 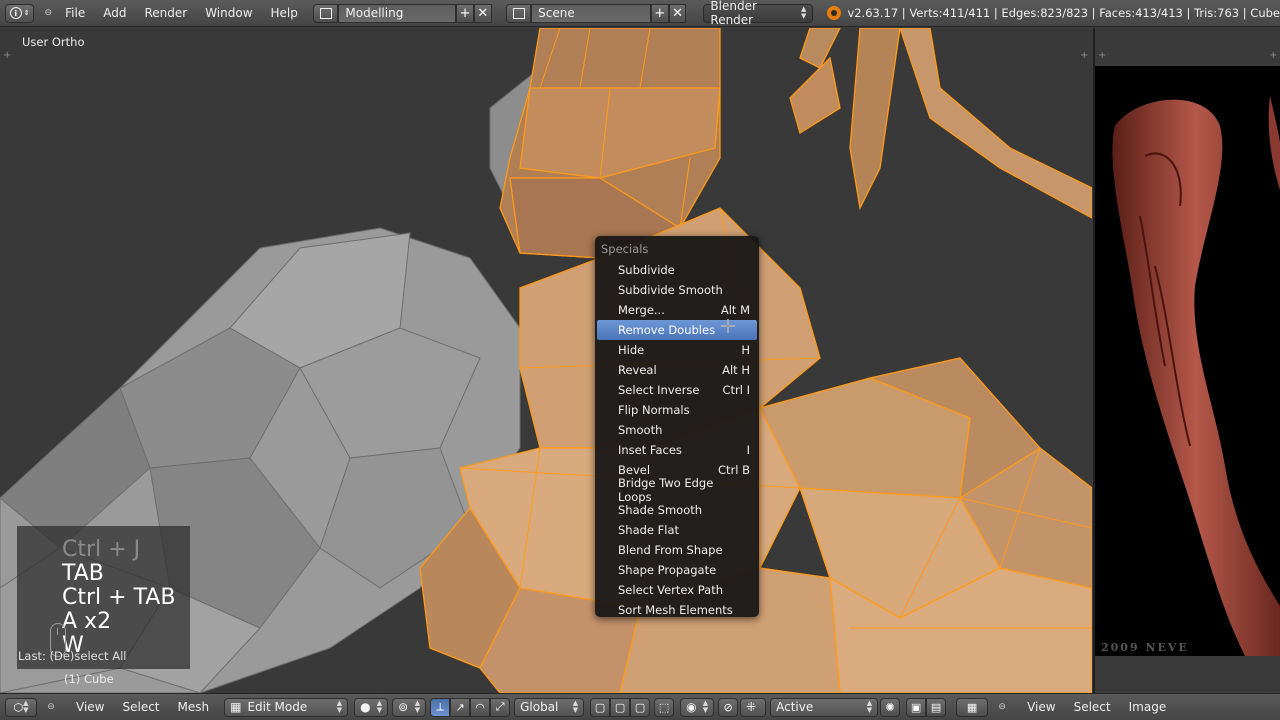 What do you see at coordinates (90, 707) in the screenshot?
I see `menu-view: View` at bounding box center [90, 707].